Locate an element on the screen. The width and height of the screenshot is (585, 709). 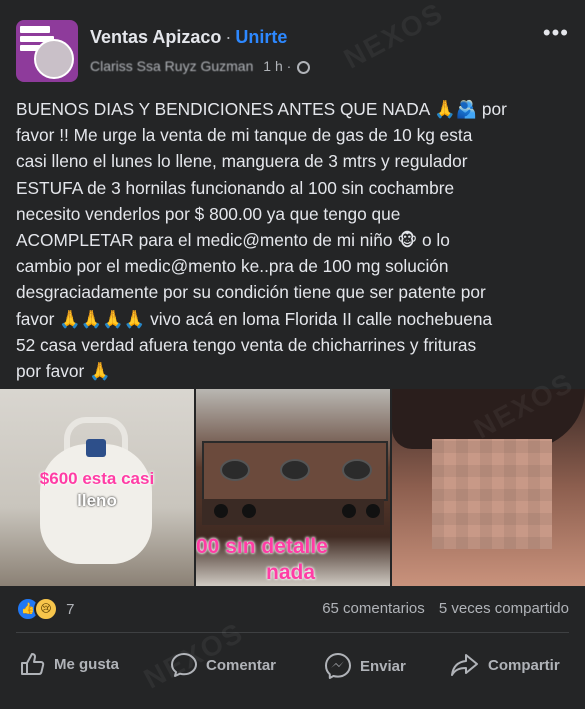
action-bar: Me gusta Comentar Enviar Compartir is located at coordinates (292, 666).